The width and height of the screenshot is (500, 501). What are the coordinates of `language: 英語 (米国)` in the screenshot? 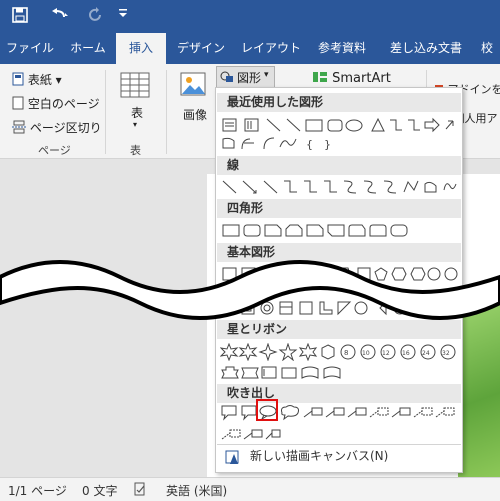 It's located at (196, 490).